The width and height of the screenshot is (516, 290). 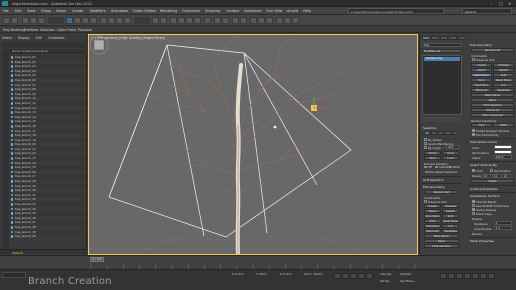 I want to click on menu-scripting: Scripting, so click(x=212, y=11).